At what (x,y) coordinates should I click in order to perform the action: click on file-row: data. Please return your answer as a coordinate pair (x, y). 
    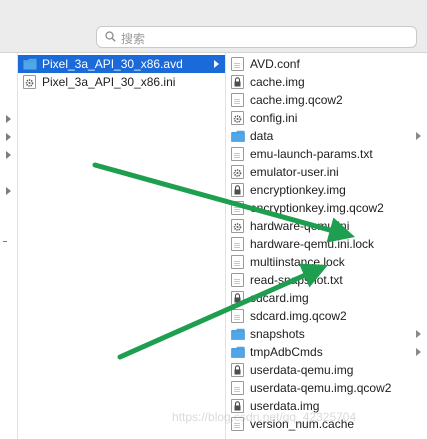
    Looking at the image, I should click on (326, 136).